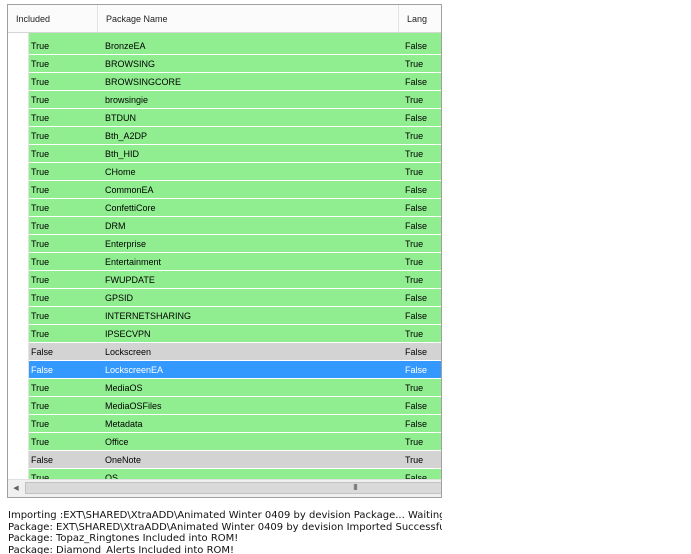  I want to click on cell-package-name: ConfettiCore, so click(130, 208).